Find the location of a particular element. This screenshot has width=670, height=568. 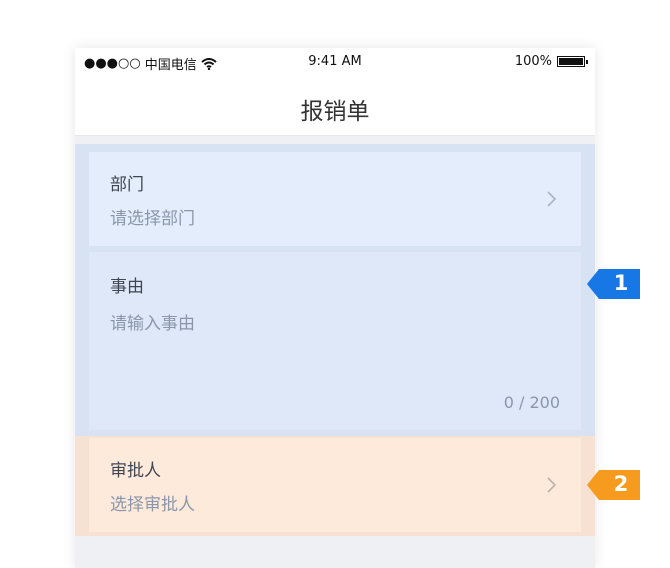

department-placeholder: 请选择部门 is located at coordinates (152, 219).